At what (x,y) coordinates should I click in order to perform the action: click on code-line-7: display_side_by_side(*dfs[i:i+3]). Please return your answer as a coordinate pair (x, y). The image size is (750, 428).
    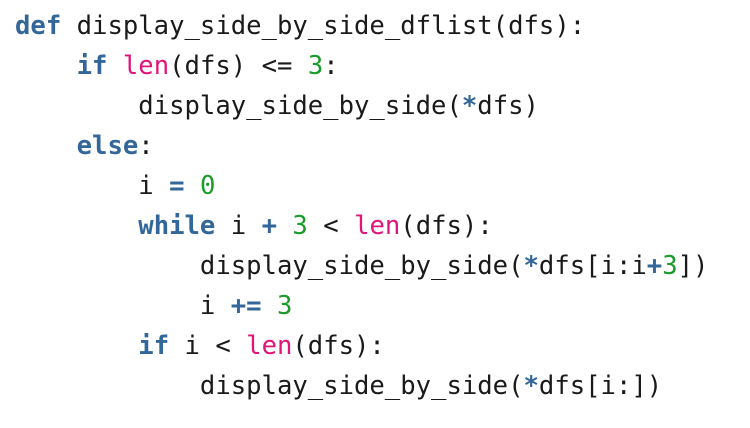
    Looking at the image, I should click on (362, 266).